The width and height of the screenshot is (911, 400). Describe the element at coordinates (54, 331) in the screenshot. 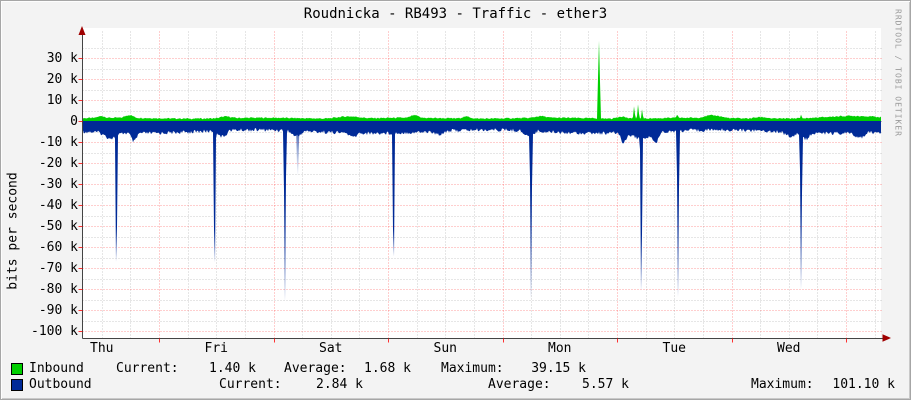

I see `y-tick-label: -100 k` at that location.